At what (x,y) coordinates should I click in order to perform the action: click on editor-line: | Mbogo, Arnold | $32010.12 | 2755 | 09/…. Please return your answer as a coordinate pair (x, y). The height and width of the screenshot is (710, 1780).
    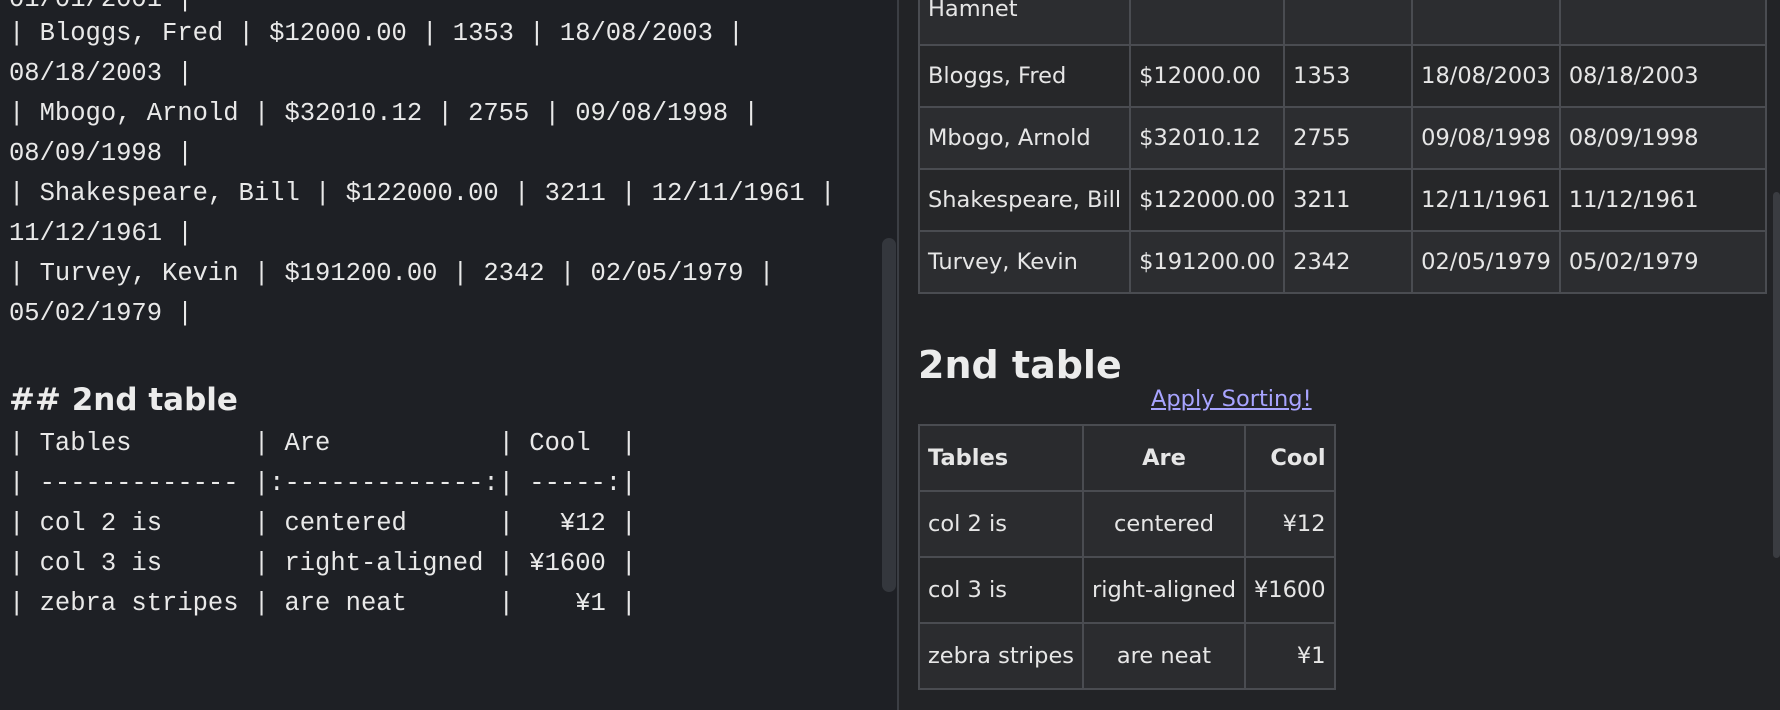
    Looking at the image, I should click on (384, 114).